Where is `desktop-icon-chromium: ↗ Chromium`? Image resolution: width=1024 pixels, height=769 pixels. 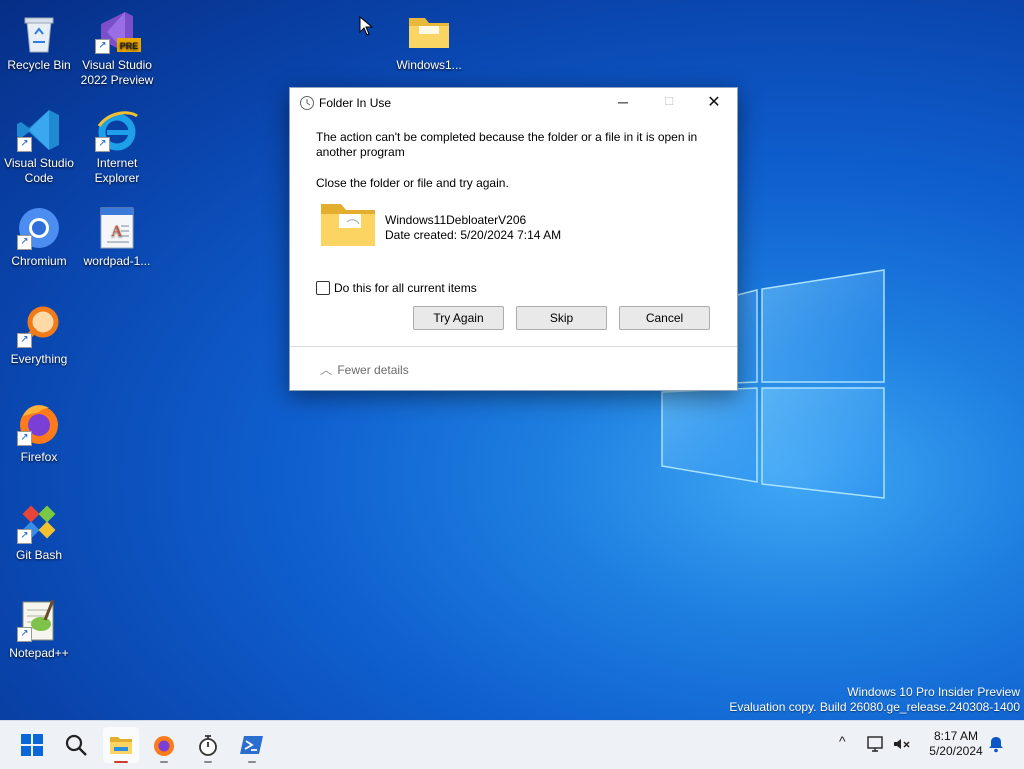
desktop-icon-chromium: ↗ Chromium is located at coordinates (39, 236).